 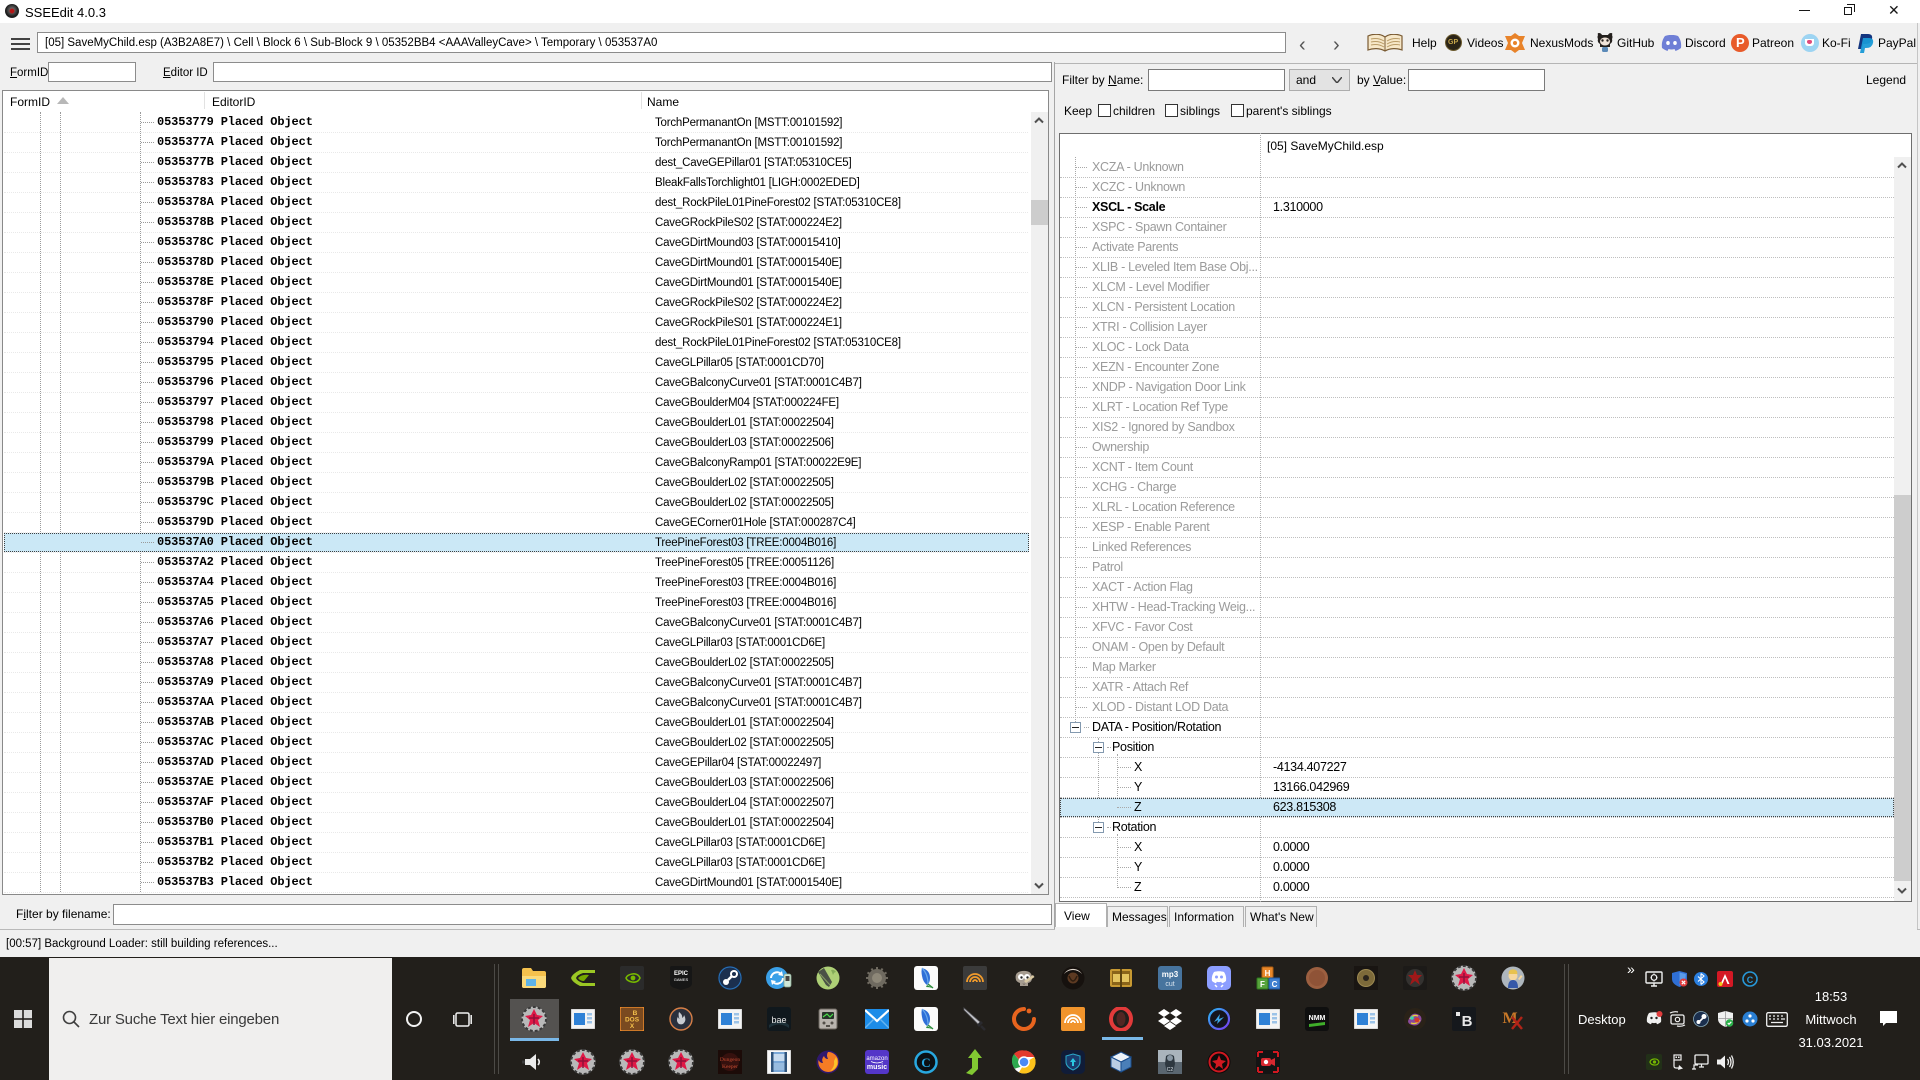 What do you see at coordinates (876, 1059) in the screenshot?
I see `svg-text: amazon` at bounding box center [876, 1059].